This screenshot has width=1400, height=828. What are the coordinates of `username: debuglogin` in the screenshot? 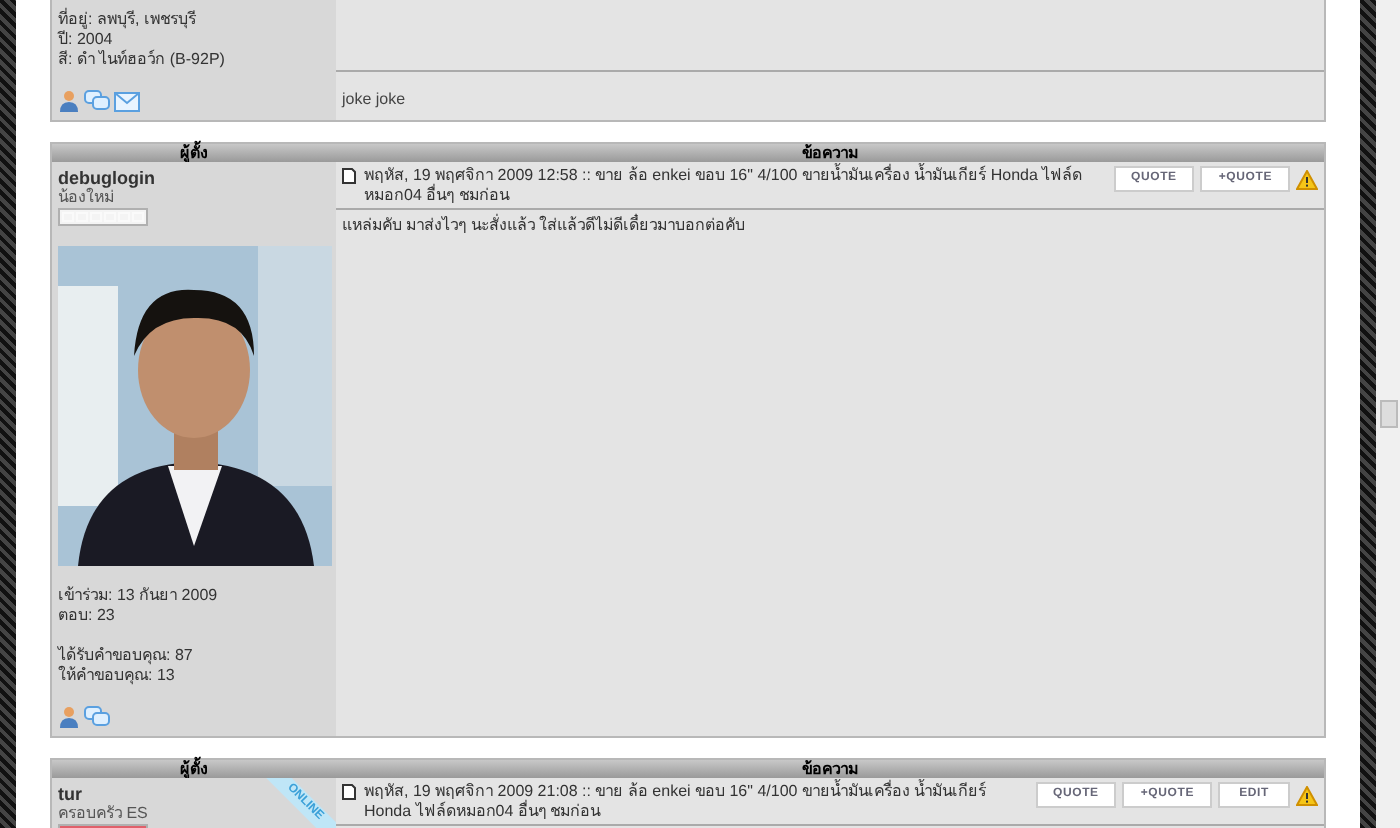 It's located at (106, 178).